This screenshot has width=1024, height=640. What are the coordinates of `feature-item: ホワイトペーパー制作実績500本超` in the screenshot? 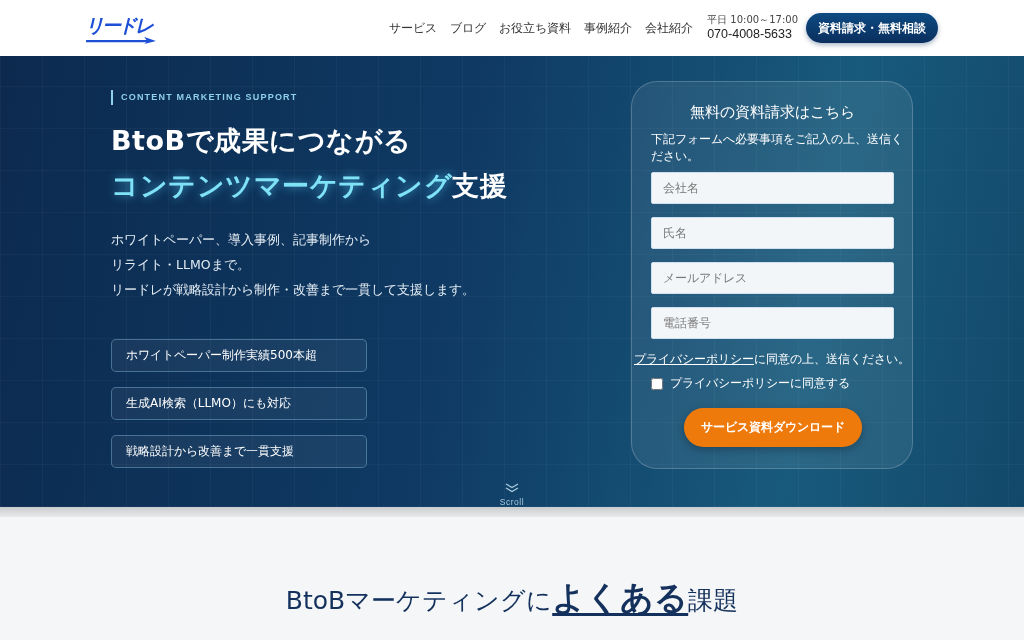 It's located at (239, 355).